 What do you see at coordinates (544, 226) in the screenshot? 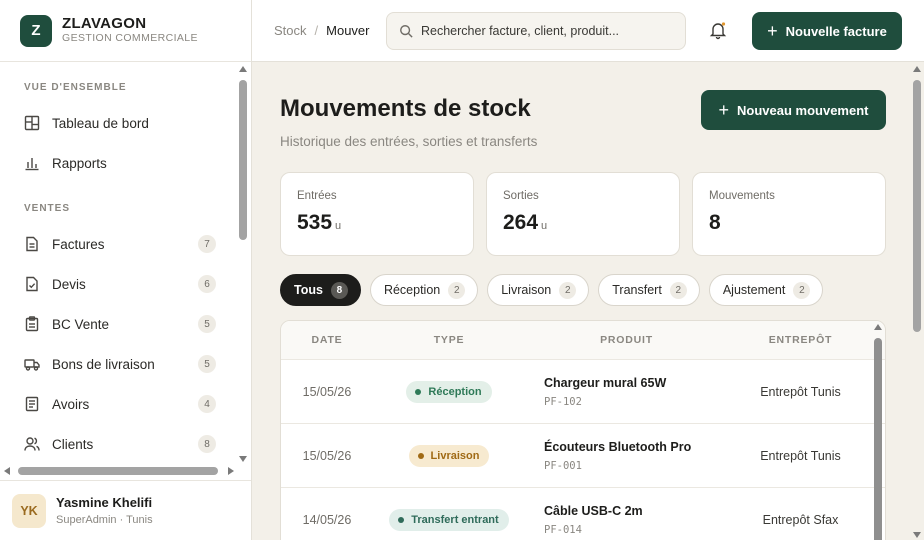
I see `stat-unit: u` at bounding box center [544, 226].